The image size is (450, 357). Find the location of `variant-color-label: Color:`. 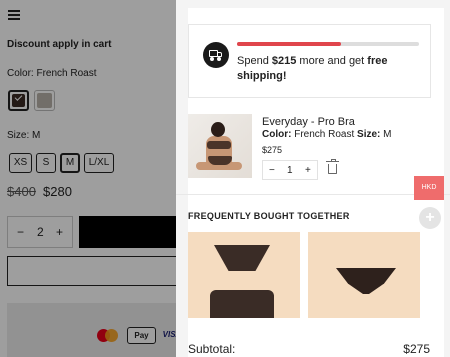

variant-color-label: Color: is located at coordinates (277, 134).